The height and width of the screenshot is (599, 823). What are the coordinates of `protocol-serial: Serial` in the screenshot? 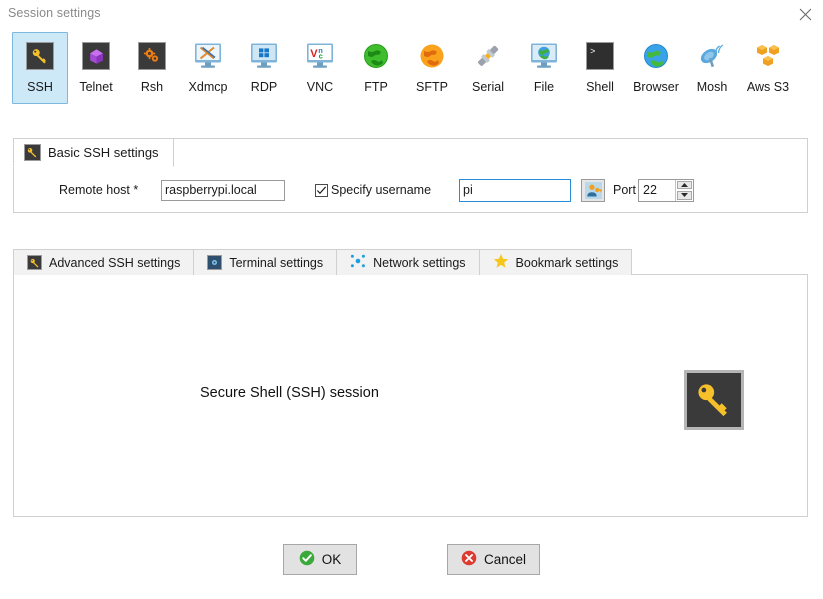 It's located at (488, 68).